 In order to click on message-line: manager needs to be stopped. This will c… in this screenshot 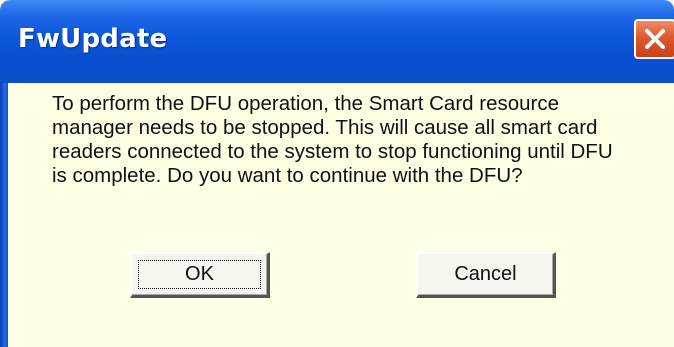, I will do `click(325, 127)`.